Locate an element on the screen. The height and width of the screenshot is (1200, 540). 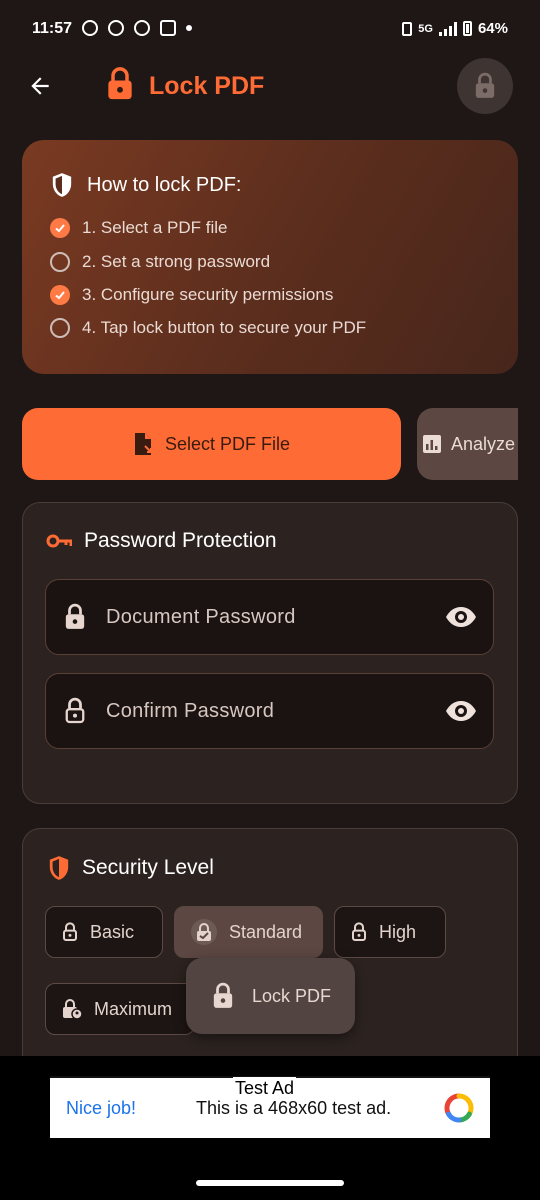
status-right: 5G 64% is located at coordinates (455, 28).